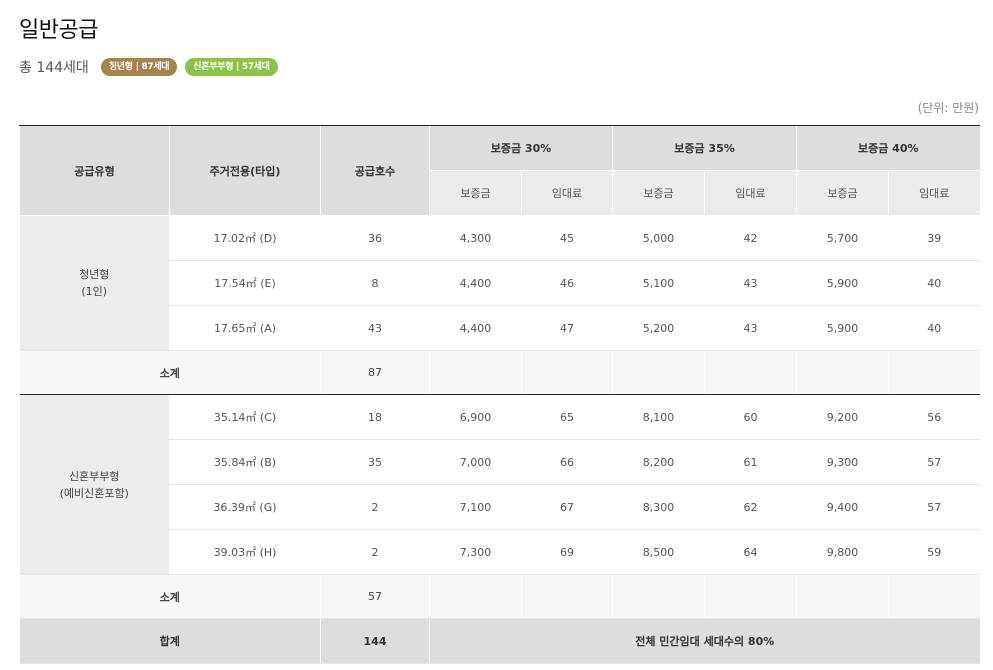 This screenshot has width=993, height=670. I want to click on group-name: 청년형, so click(94, 274).